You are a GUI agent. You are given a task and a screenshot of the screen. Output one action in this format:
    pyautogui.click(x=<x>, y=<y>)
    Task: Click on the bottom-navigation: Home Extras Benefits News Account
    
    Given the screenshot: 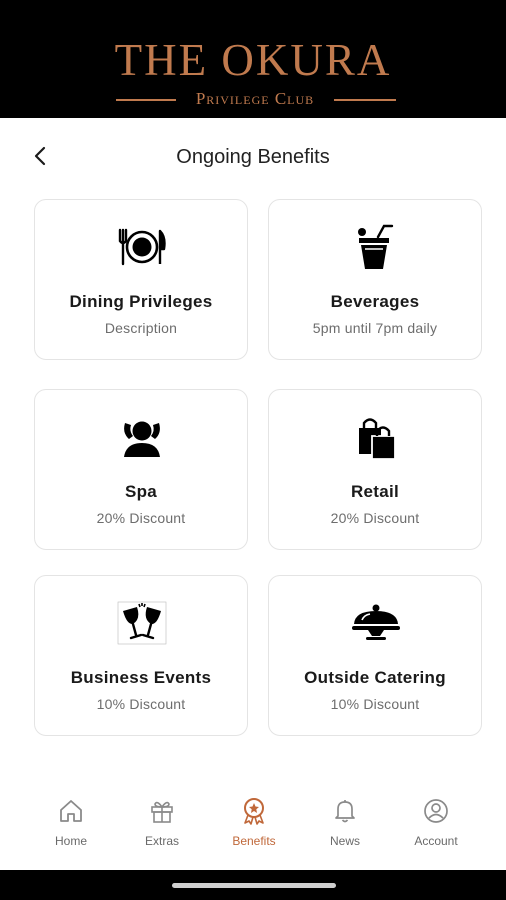 What is the action you would take?
    pyautogui.click(x=253, y=824)
    